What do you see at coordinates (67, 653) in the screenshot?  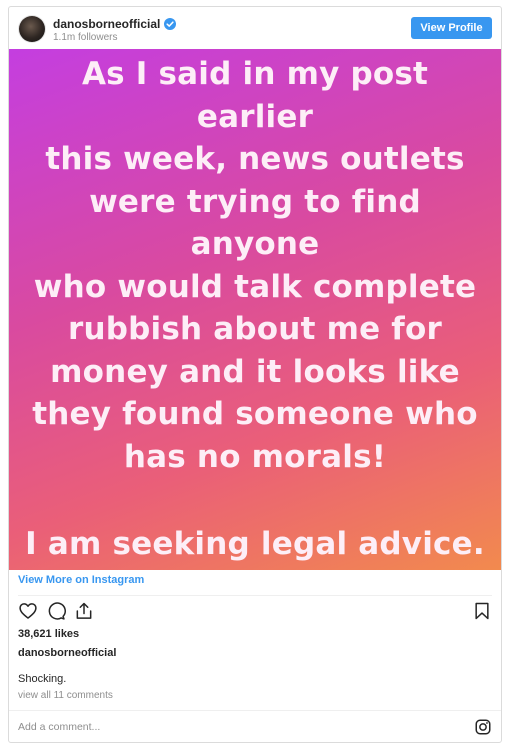 I see `caption-username: danosborneofficial` at bounding box center [67, 653].